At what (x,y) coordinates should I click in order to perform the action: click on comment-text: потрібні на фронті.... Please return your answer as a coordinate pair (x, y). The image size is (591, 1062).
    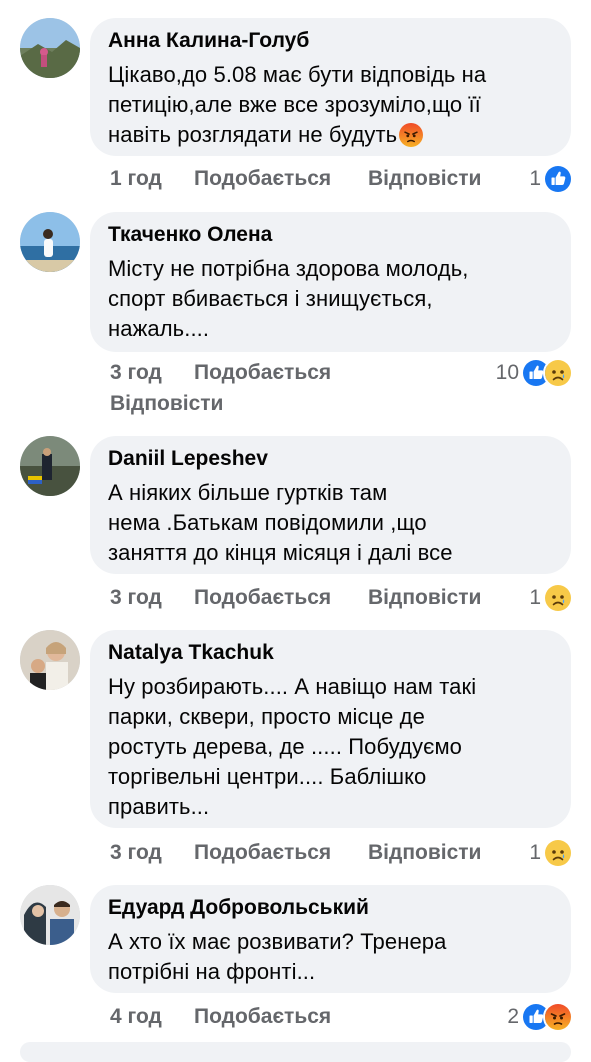
    Looking at the image, I should click on (212, 971).